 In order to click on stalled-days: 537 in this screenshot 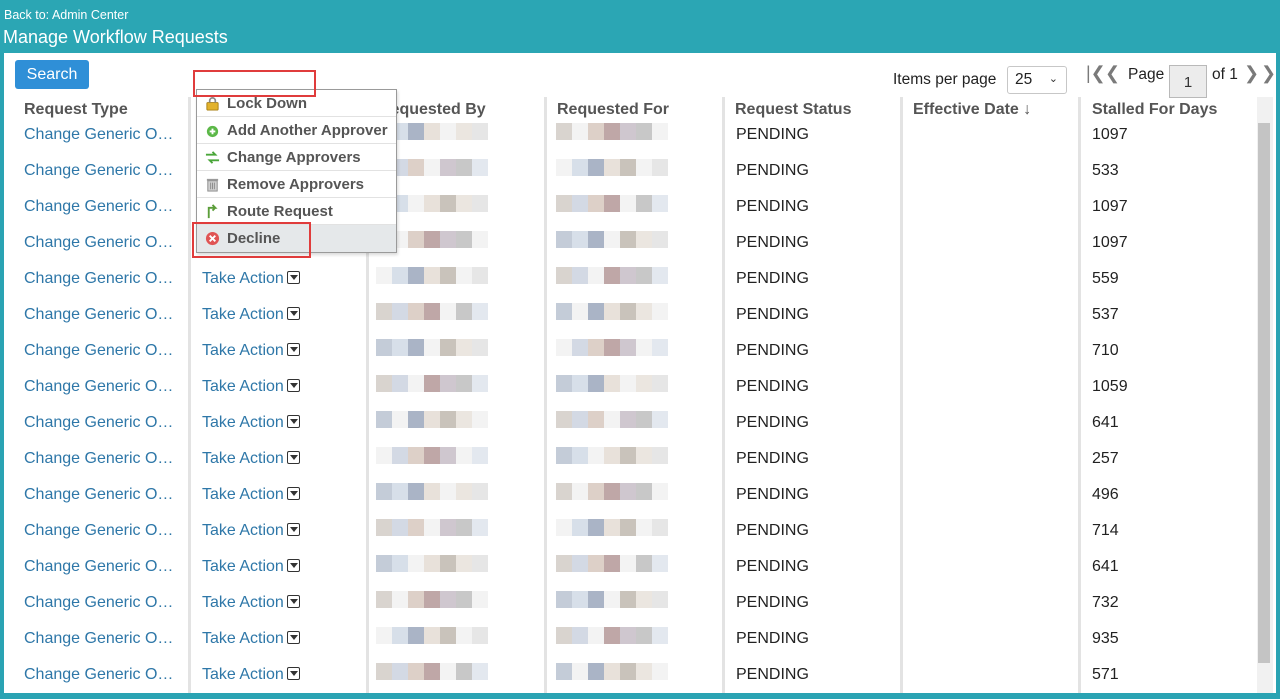, I will do `click(1105, 314)`.